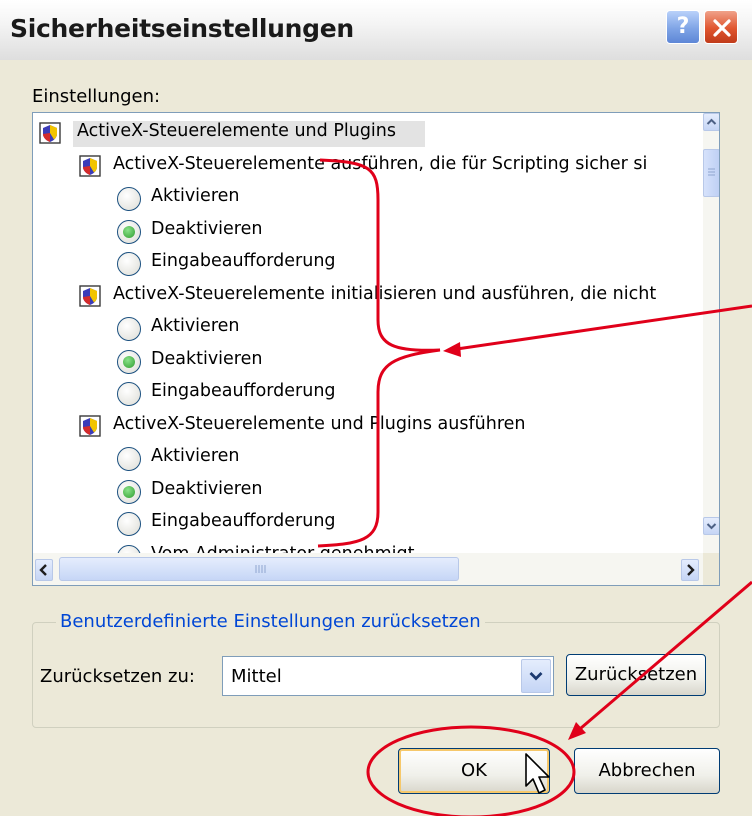 This screenshot has width=752, height=816. What do you see at coordinates (537, 773) in the screenshot?
I see `mouse-pointer-icon` at bounding box center [537, 773].